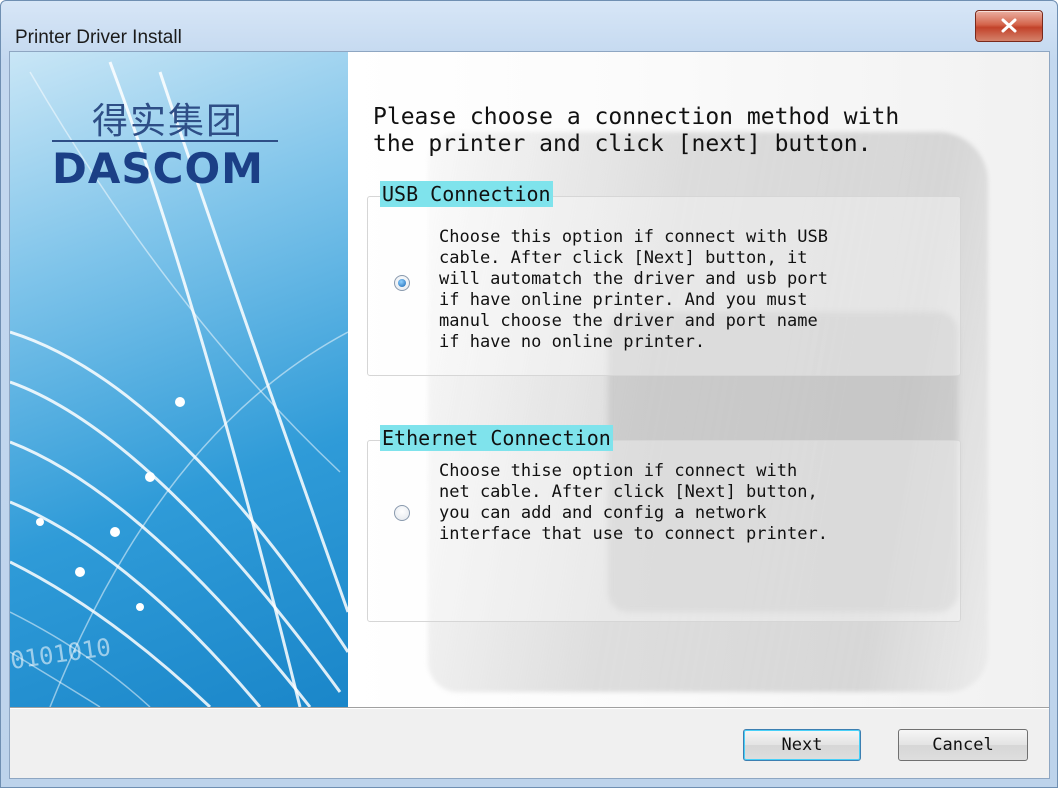  I want to click on cancel-button: Cancel, so click(963, 745).